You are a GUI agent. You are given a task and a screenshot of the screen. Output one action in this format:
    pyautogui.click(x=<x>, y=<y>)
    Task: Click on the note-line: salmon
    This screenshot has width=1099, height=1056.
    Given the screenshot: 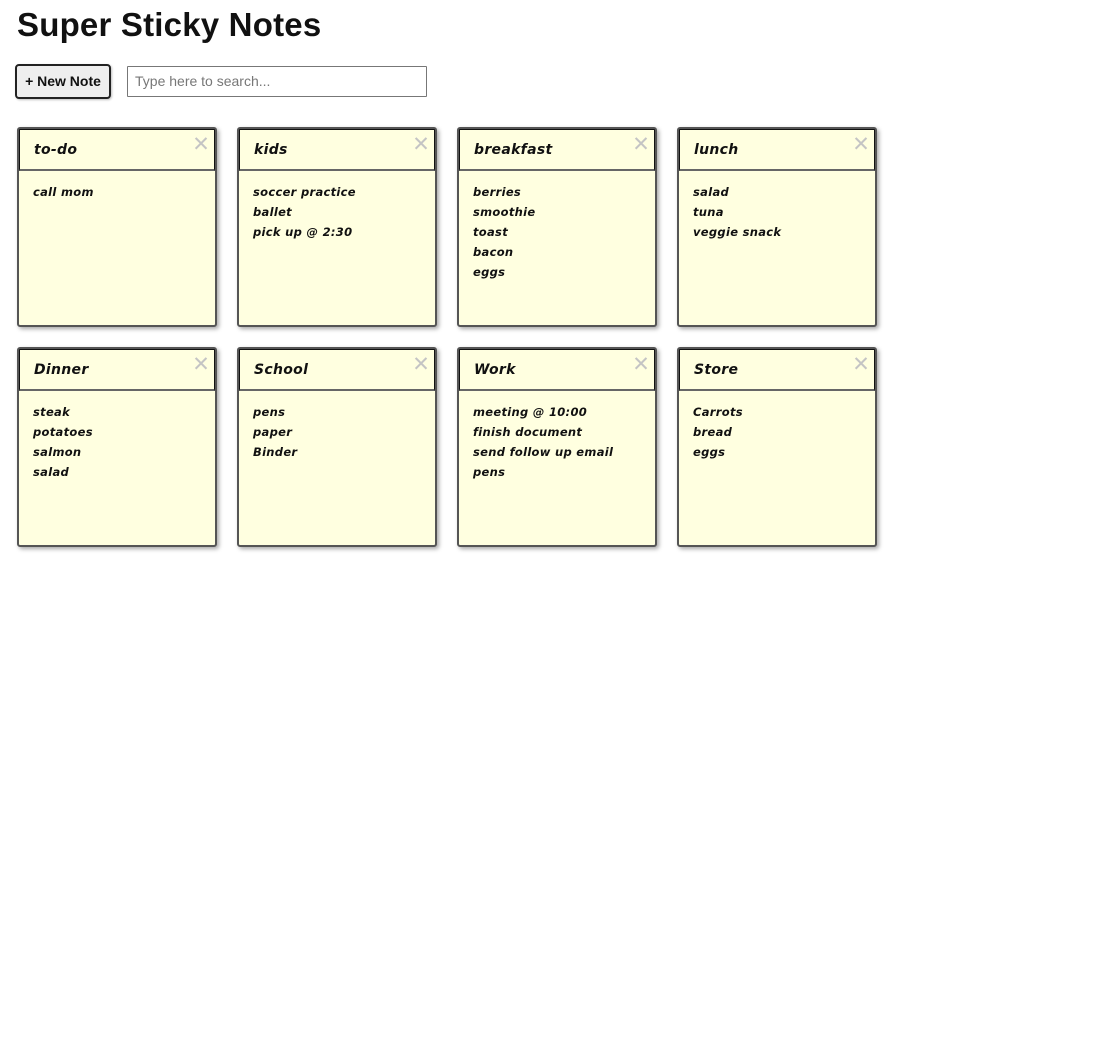 What is the action you would take?
    pyautogui.click(x=57, y=452)
    